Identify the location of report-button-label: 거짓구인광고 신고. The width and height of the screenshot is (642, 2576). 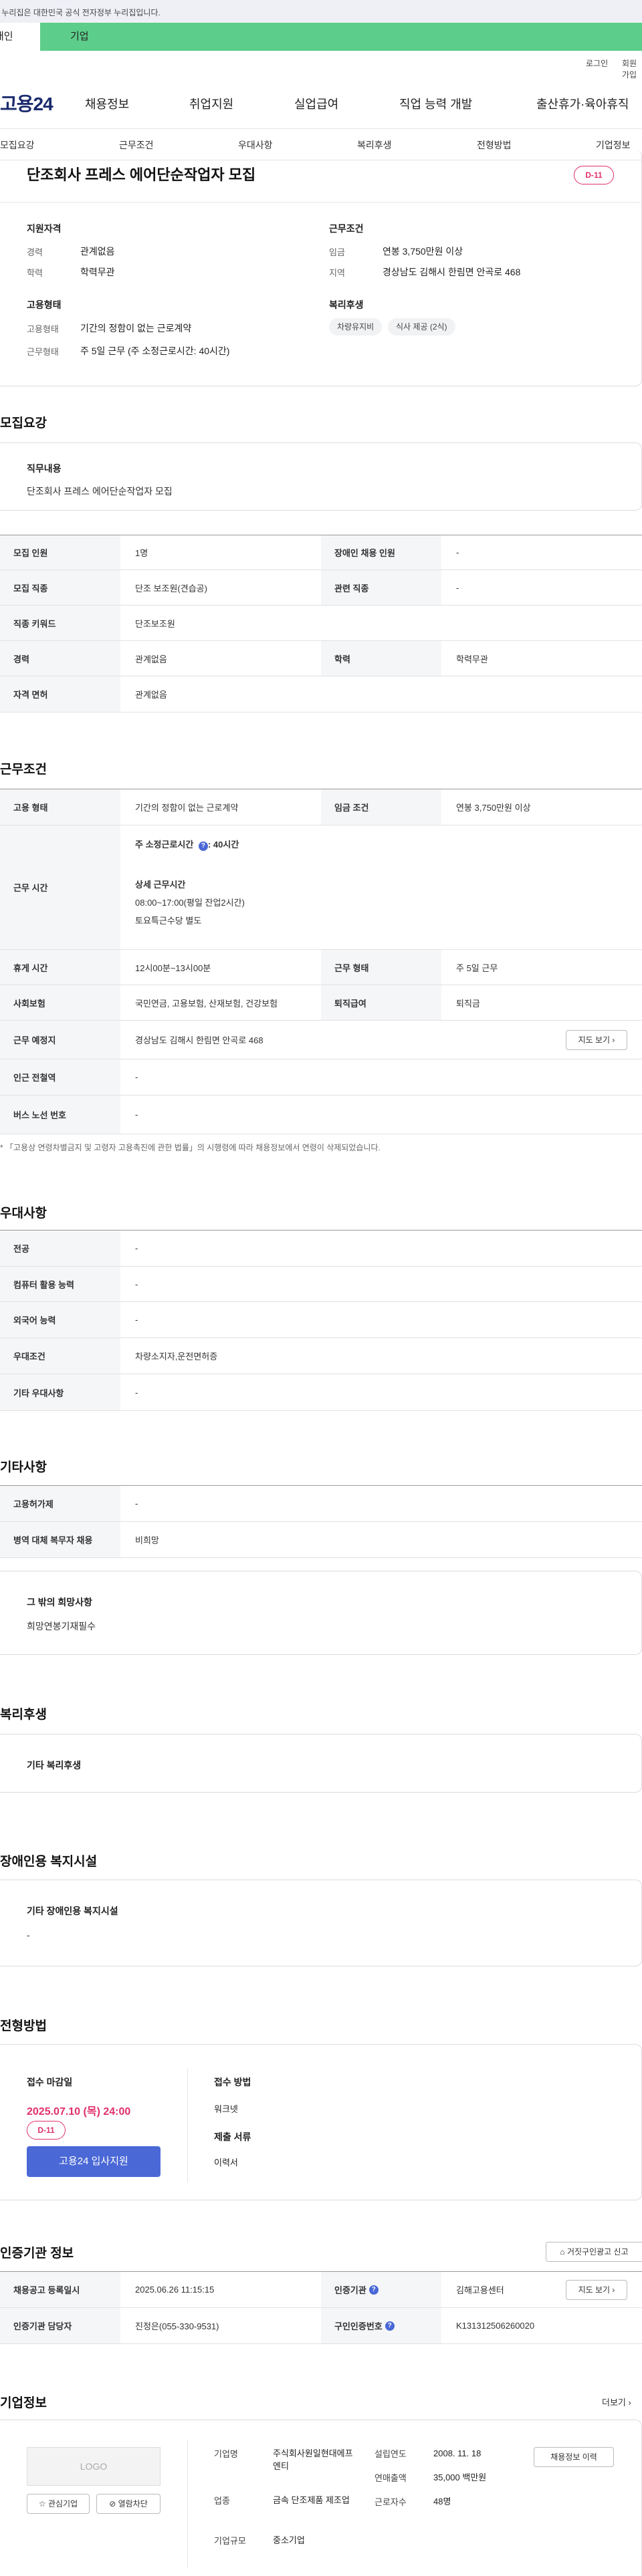
(597, 2252).